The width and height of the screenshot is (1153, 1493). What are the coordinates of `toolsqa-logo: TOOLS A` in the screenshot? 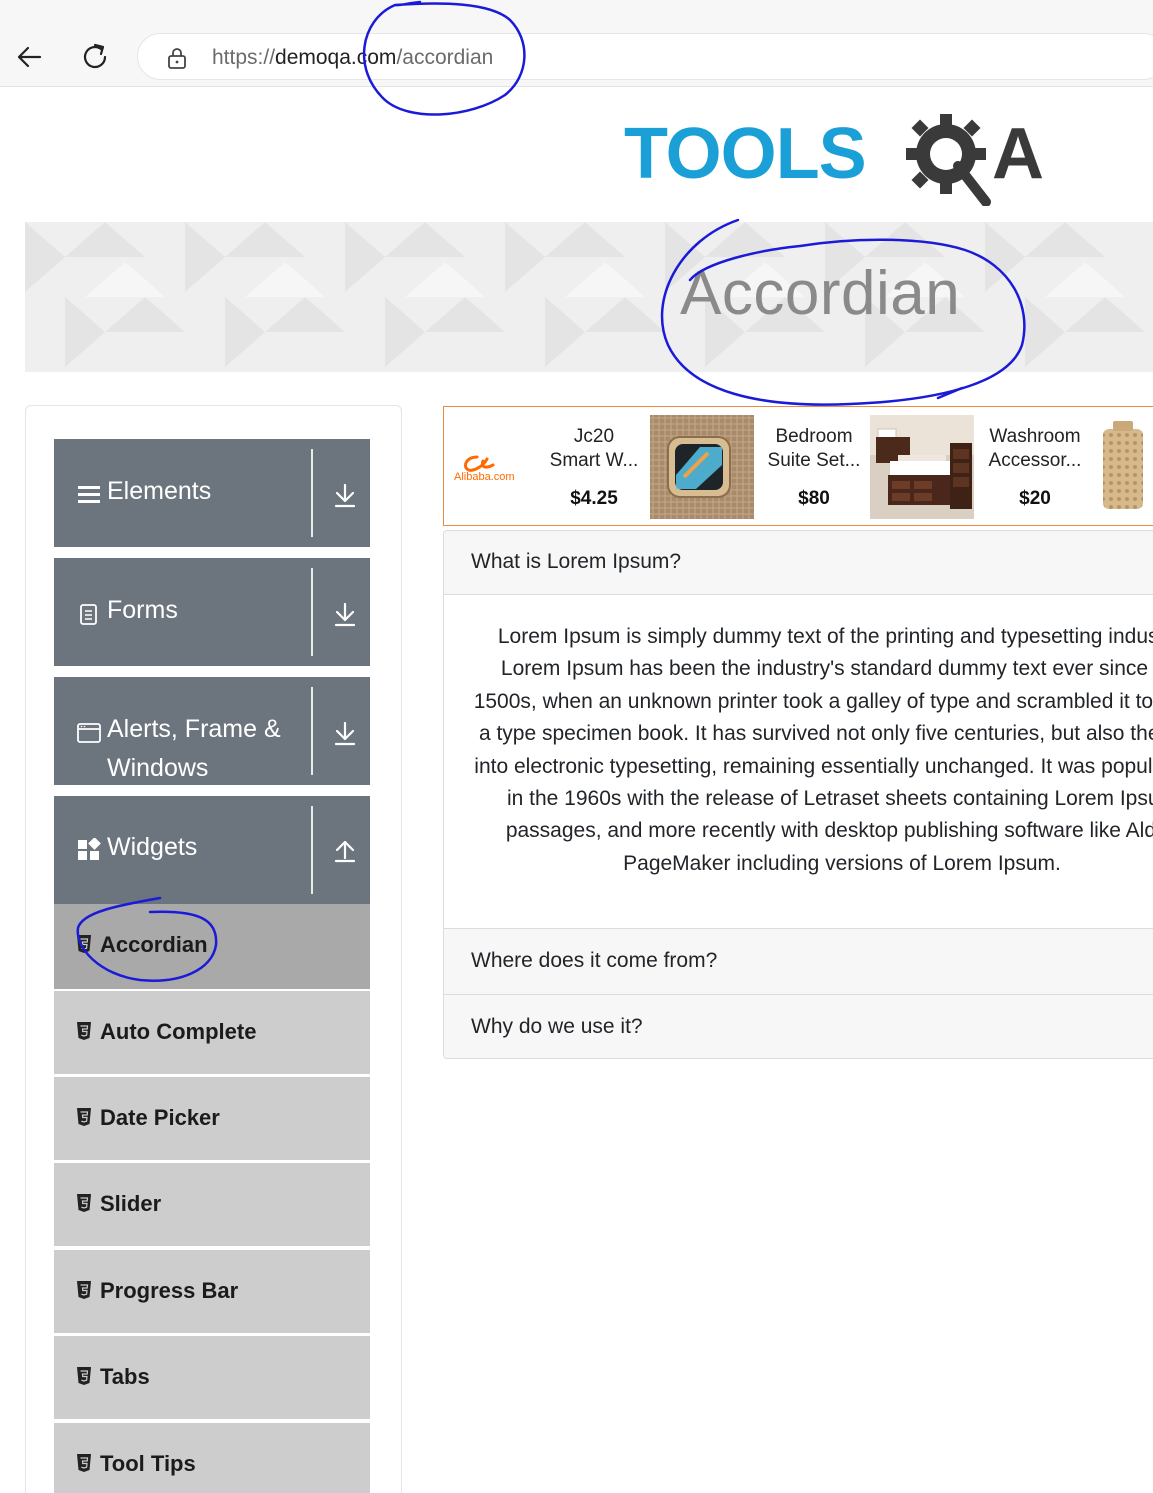 It's located at (844, 158).